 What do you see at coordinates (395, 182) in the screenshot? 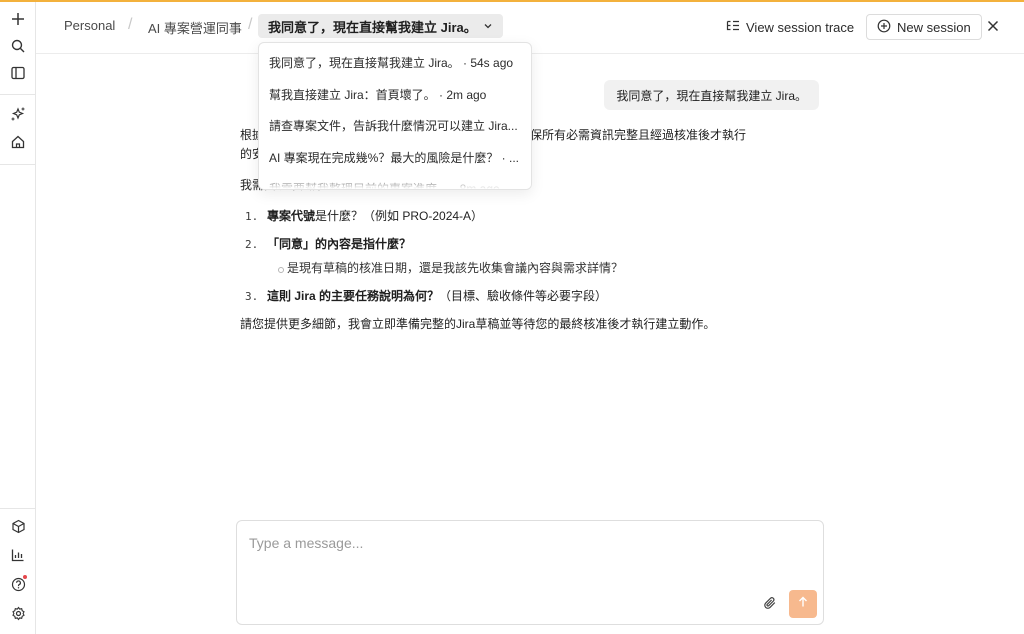
I see `dropdown-fade` at bounding box center [395, 182].